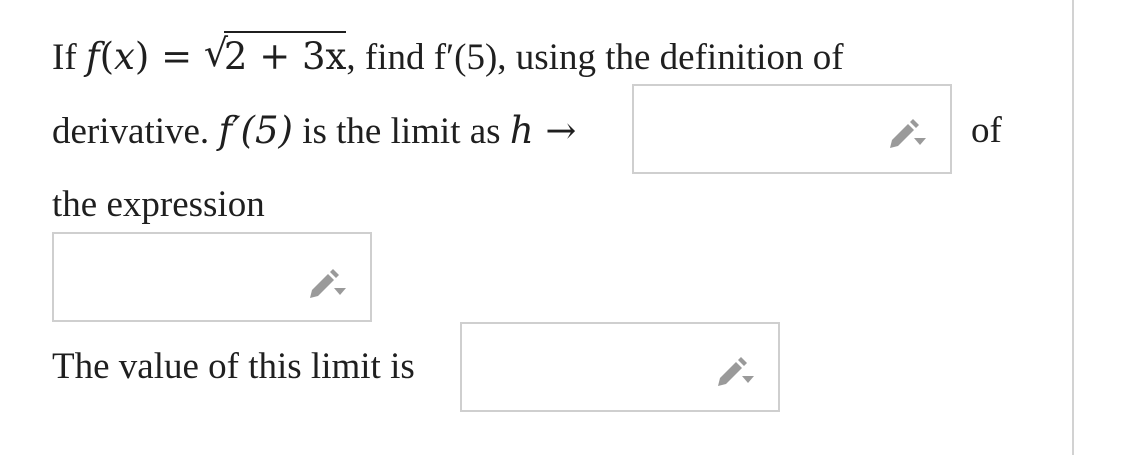  What do you see at coordinates (158, 204) in the screenshot?
I see `question-line-3: the expression` at bounding box center [158, 204].